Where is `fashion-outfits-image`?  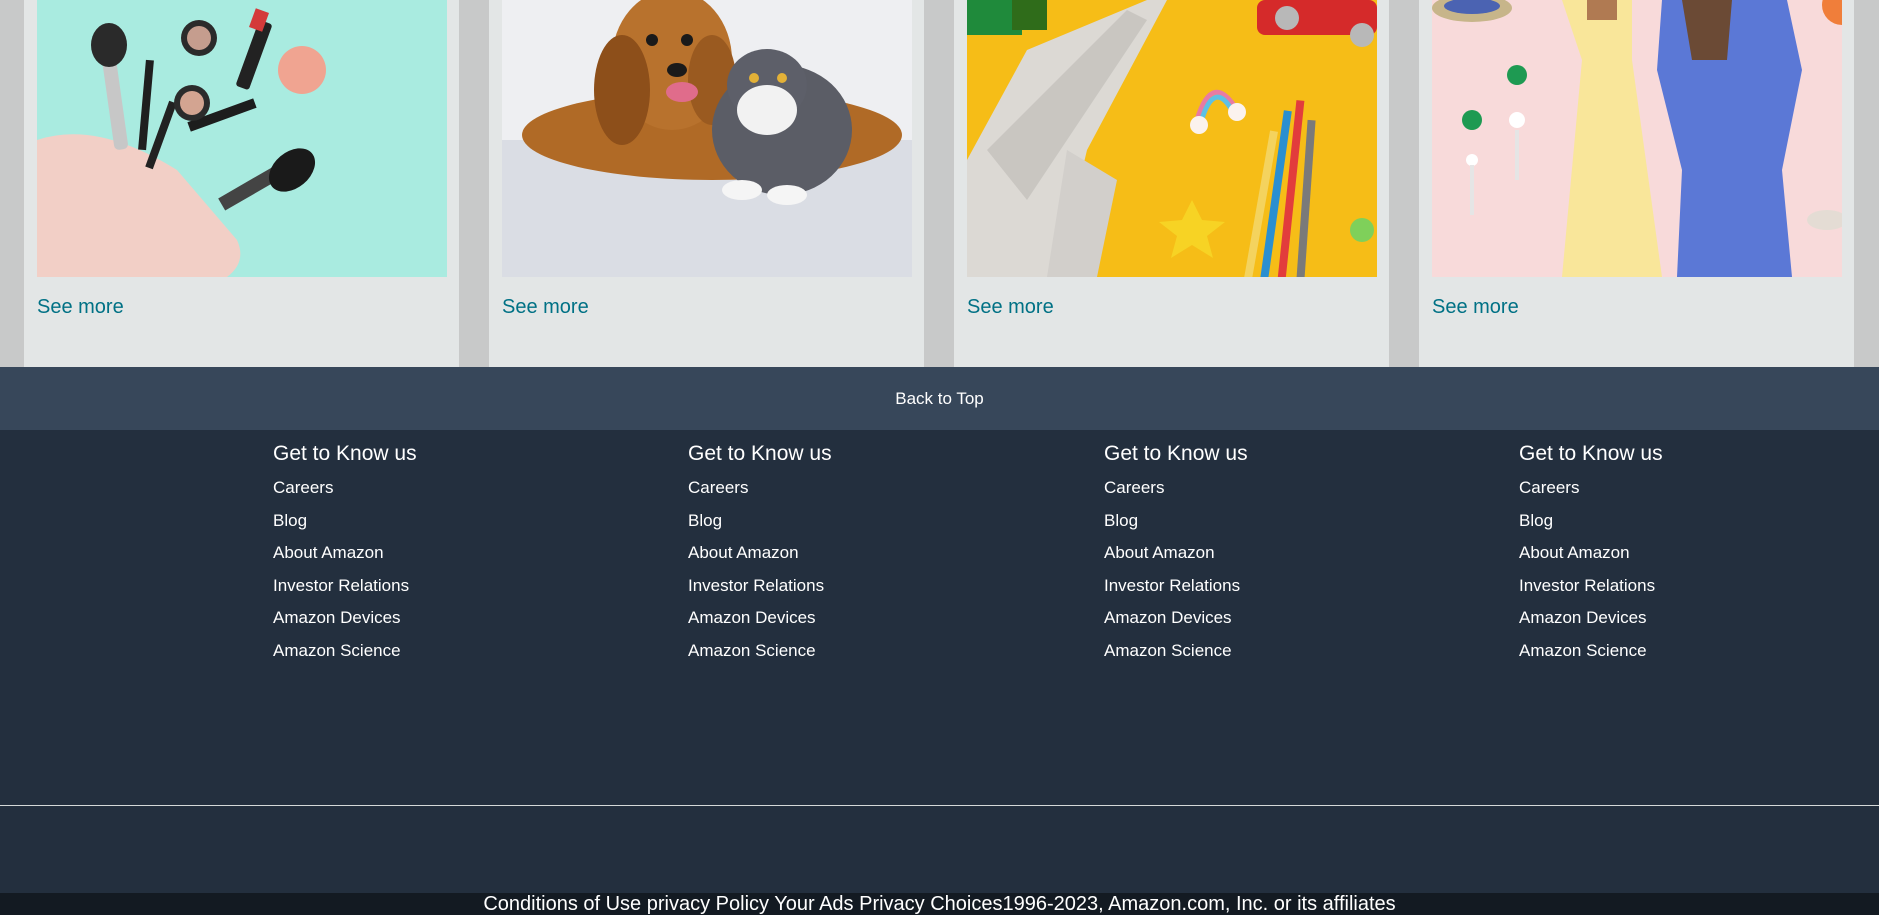
fashion-outfits-image is located at coordinates (1637, 138).